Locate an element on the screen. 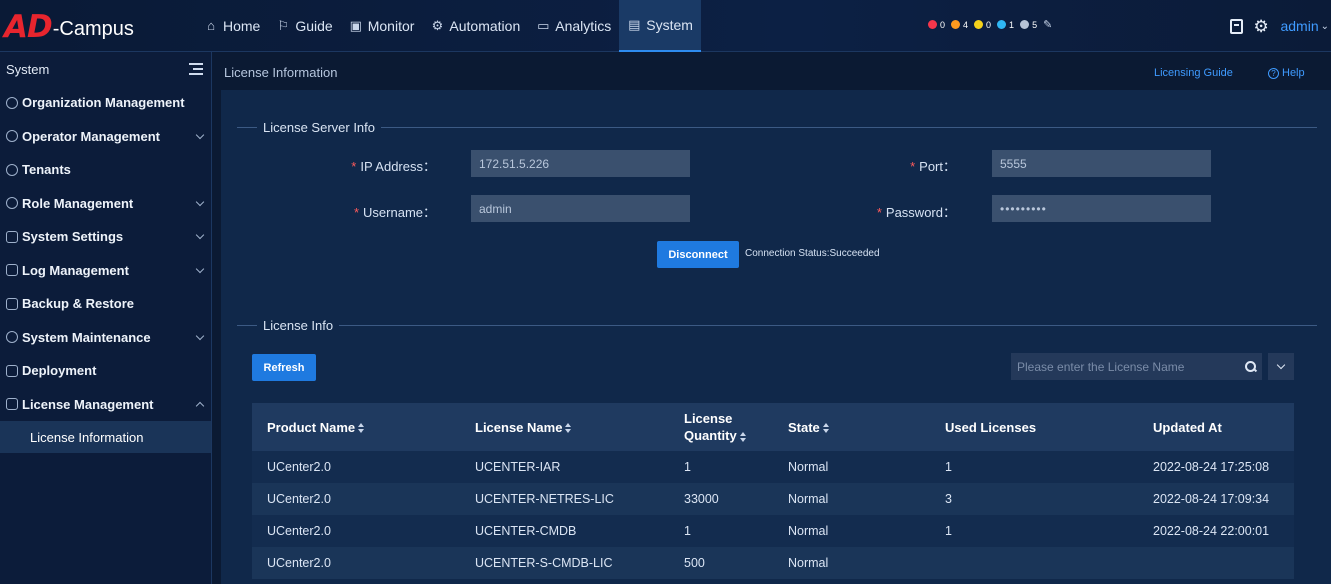 The height and width of the screenshot is (584, 1331). password-input is located at coordinates (1101, 208).